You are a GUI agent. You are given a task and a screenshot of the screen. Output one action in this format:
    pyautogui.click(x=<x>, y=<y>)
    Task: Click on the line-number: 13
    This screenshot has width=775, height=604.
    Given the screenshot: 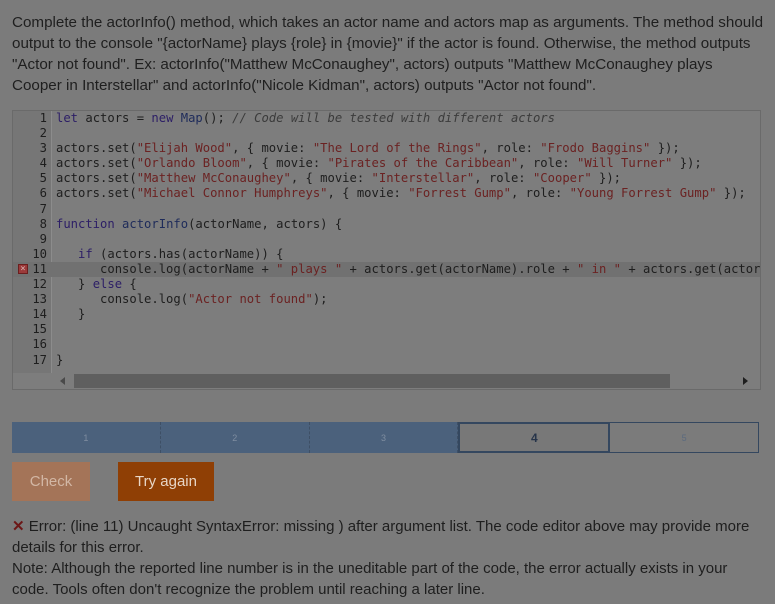 What is the action you would take?
    pyautogui.click(x=39, y=299)
    